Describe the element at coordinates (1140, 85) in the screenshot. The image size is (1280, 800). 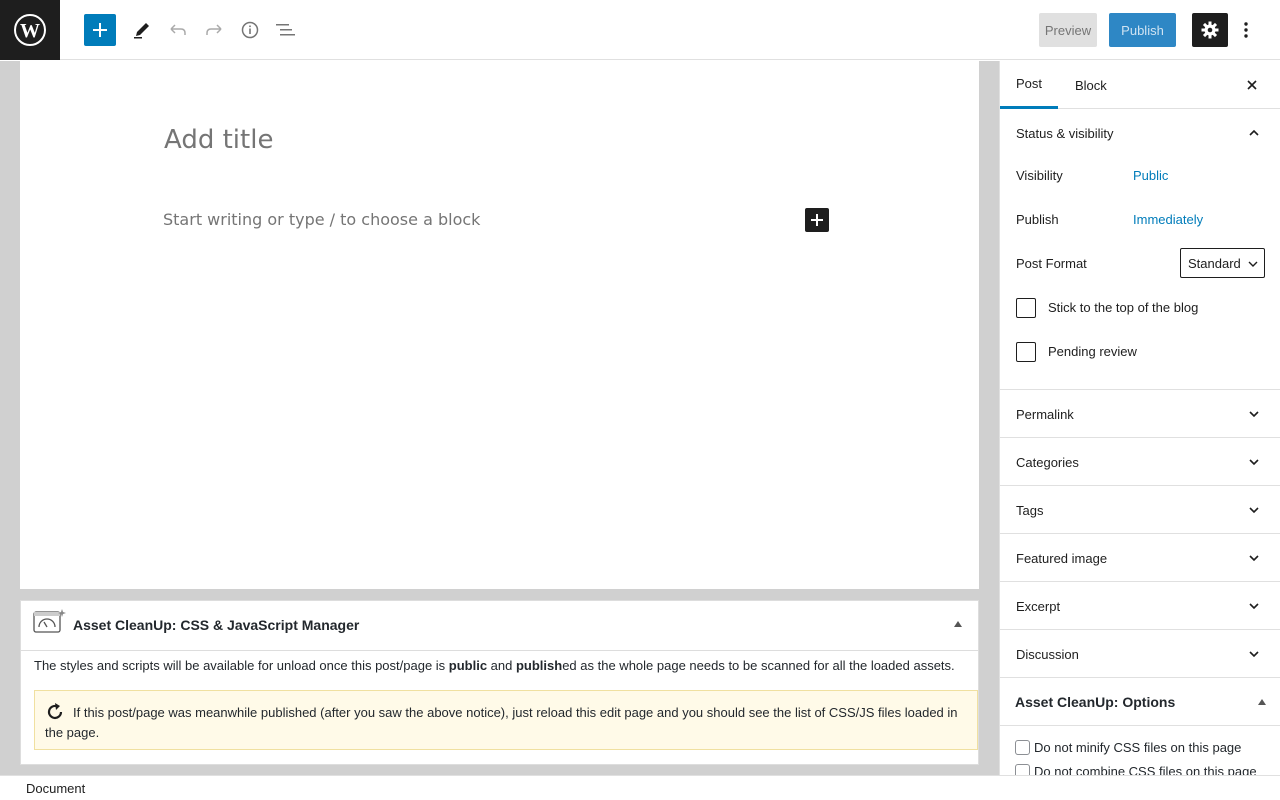
I see `sidebar-tabs: Post Block` at that location.